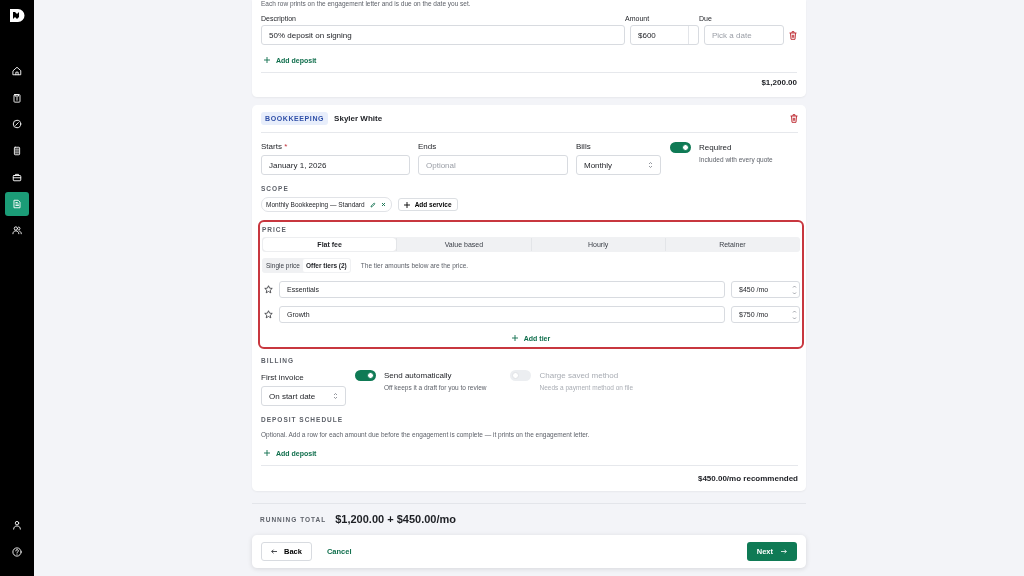  I want to click on nav-item, so click(17, 203).